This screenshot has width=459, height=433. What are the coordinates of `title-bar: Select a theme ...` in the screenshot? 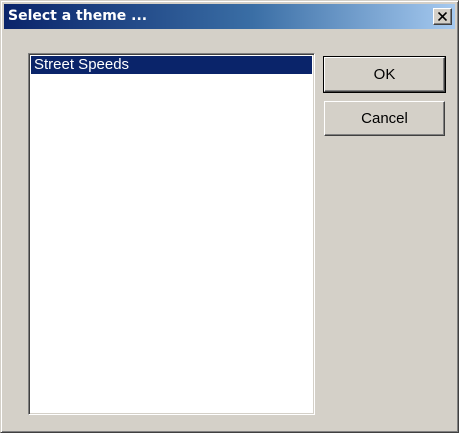 It's located at (229, 16).